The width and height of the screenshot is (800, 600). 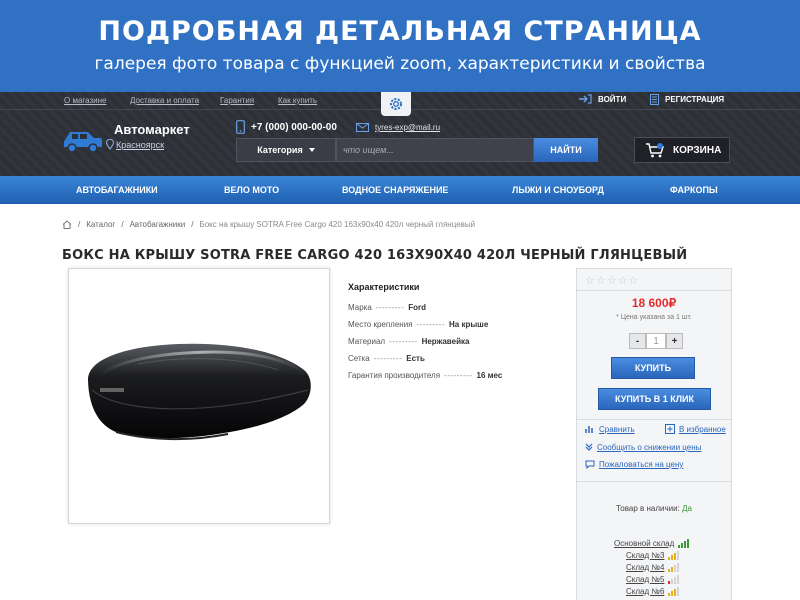 I want to click on document-icon, so click(x=654, y=99).